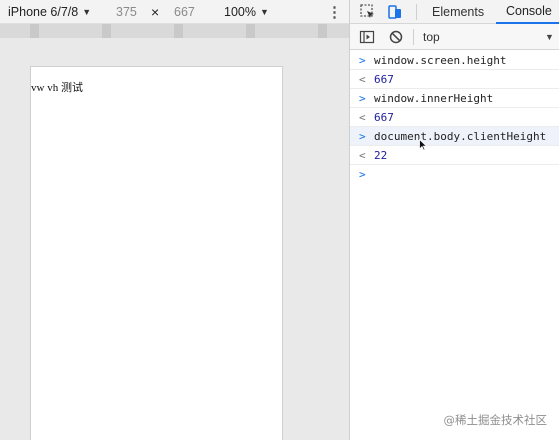  What do you see at coordinates (395, 12) in the screenshot?
I see `device-toolbar-icon` at bounding box center [395, 12].